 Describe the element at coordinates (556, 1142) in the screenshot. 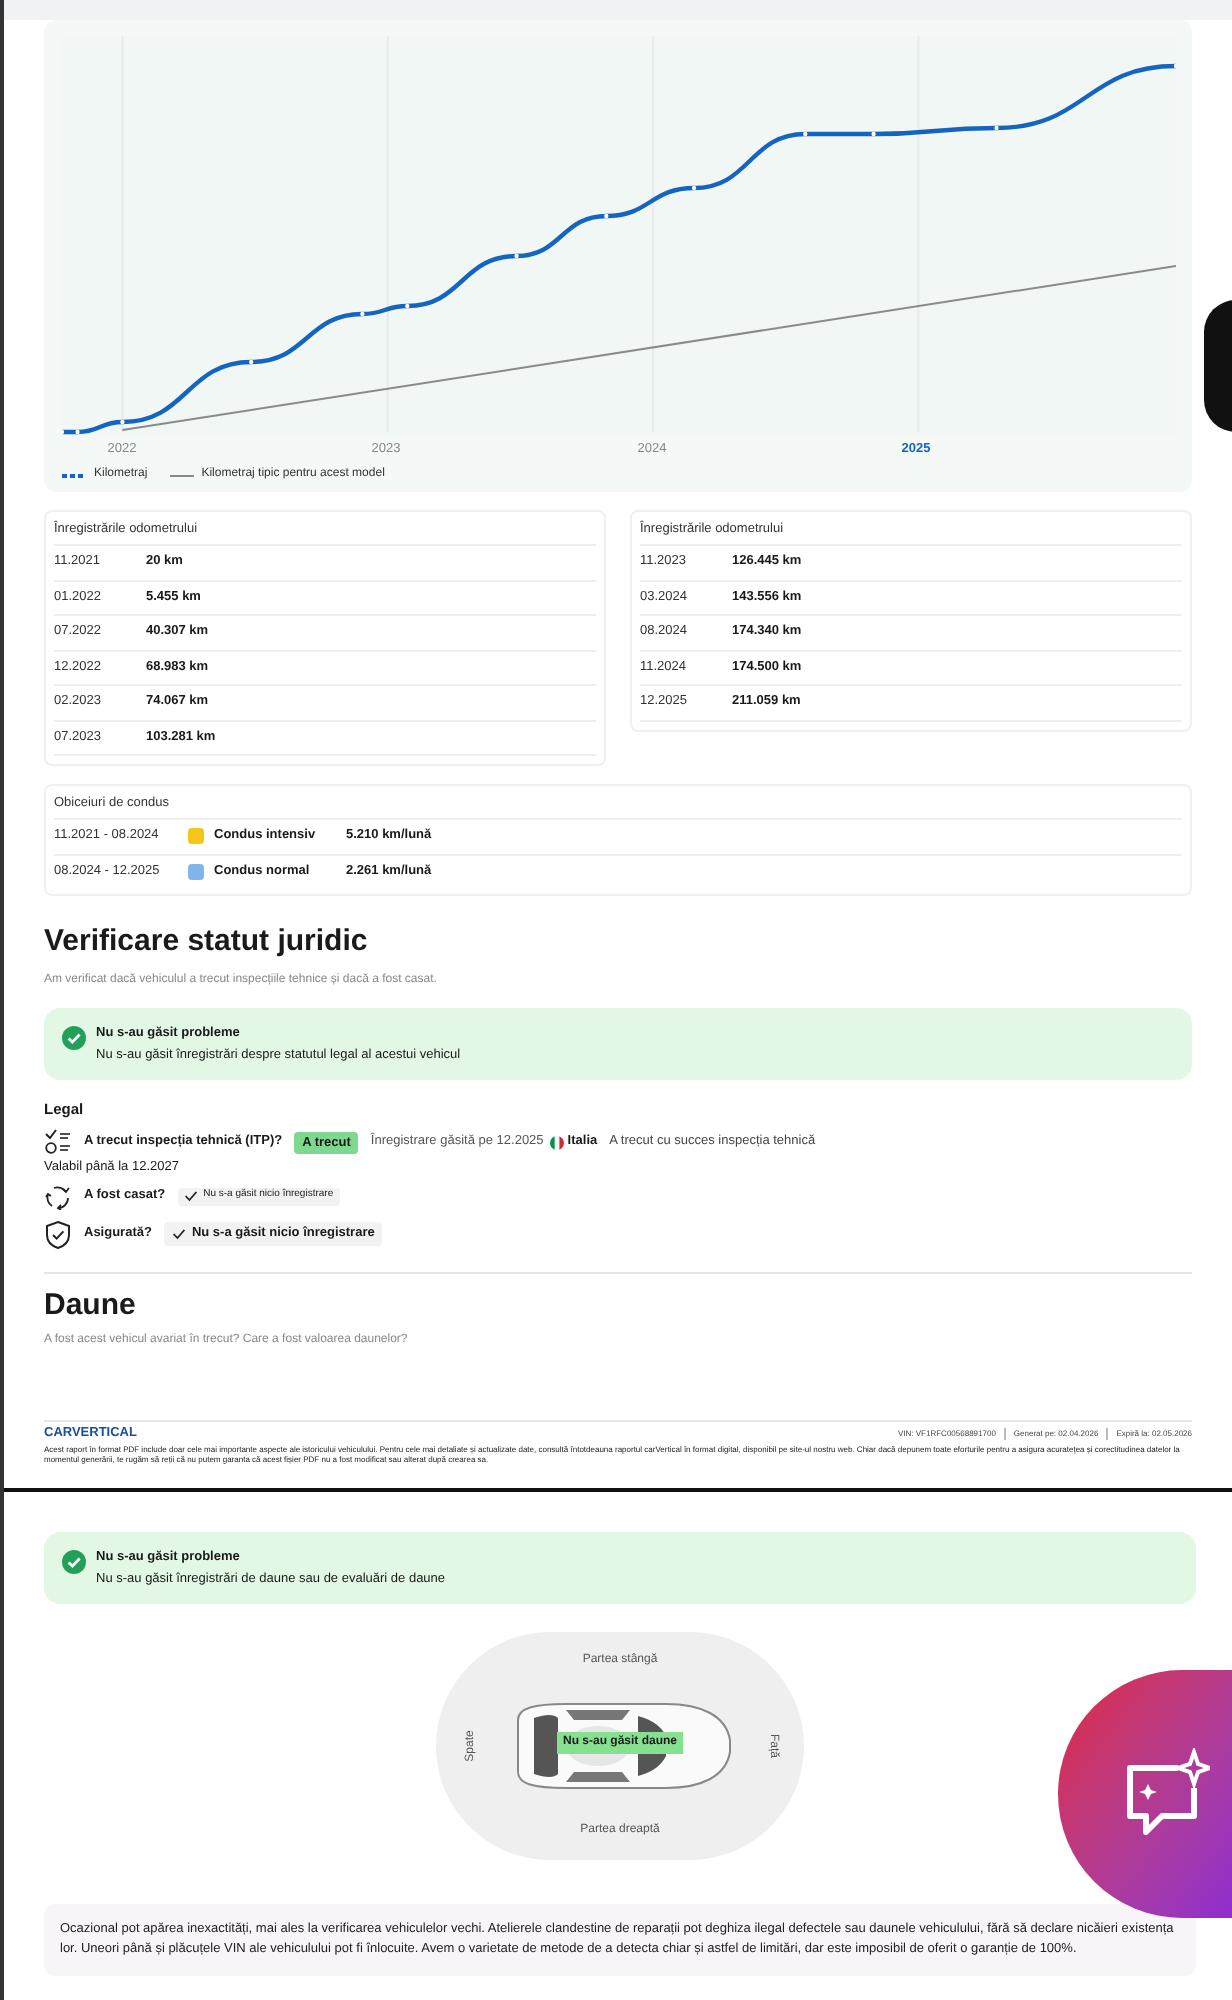

I see `flag-icon` at that location.